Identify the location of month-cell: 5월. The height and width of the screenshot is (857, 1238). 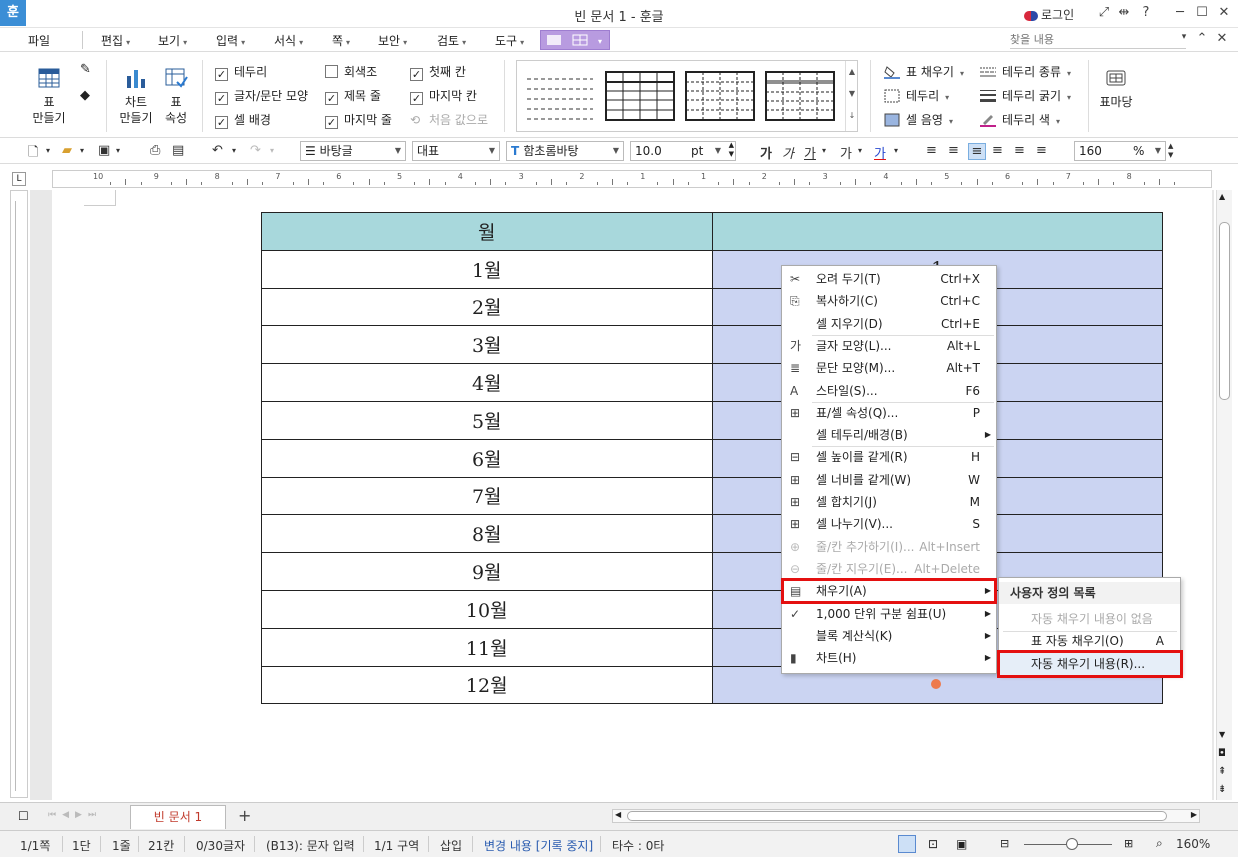
(487, 420).